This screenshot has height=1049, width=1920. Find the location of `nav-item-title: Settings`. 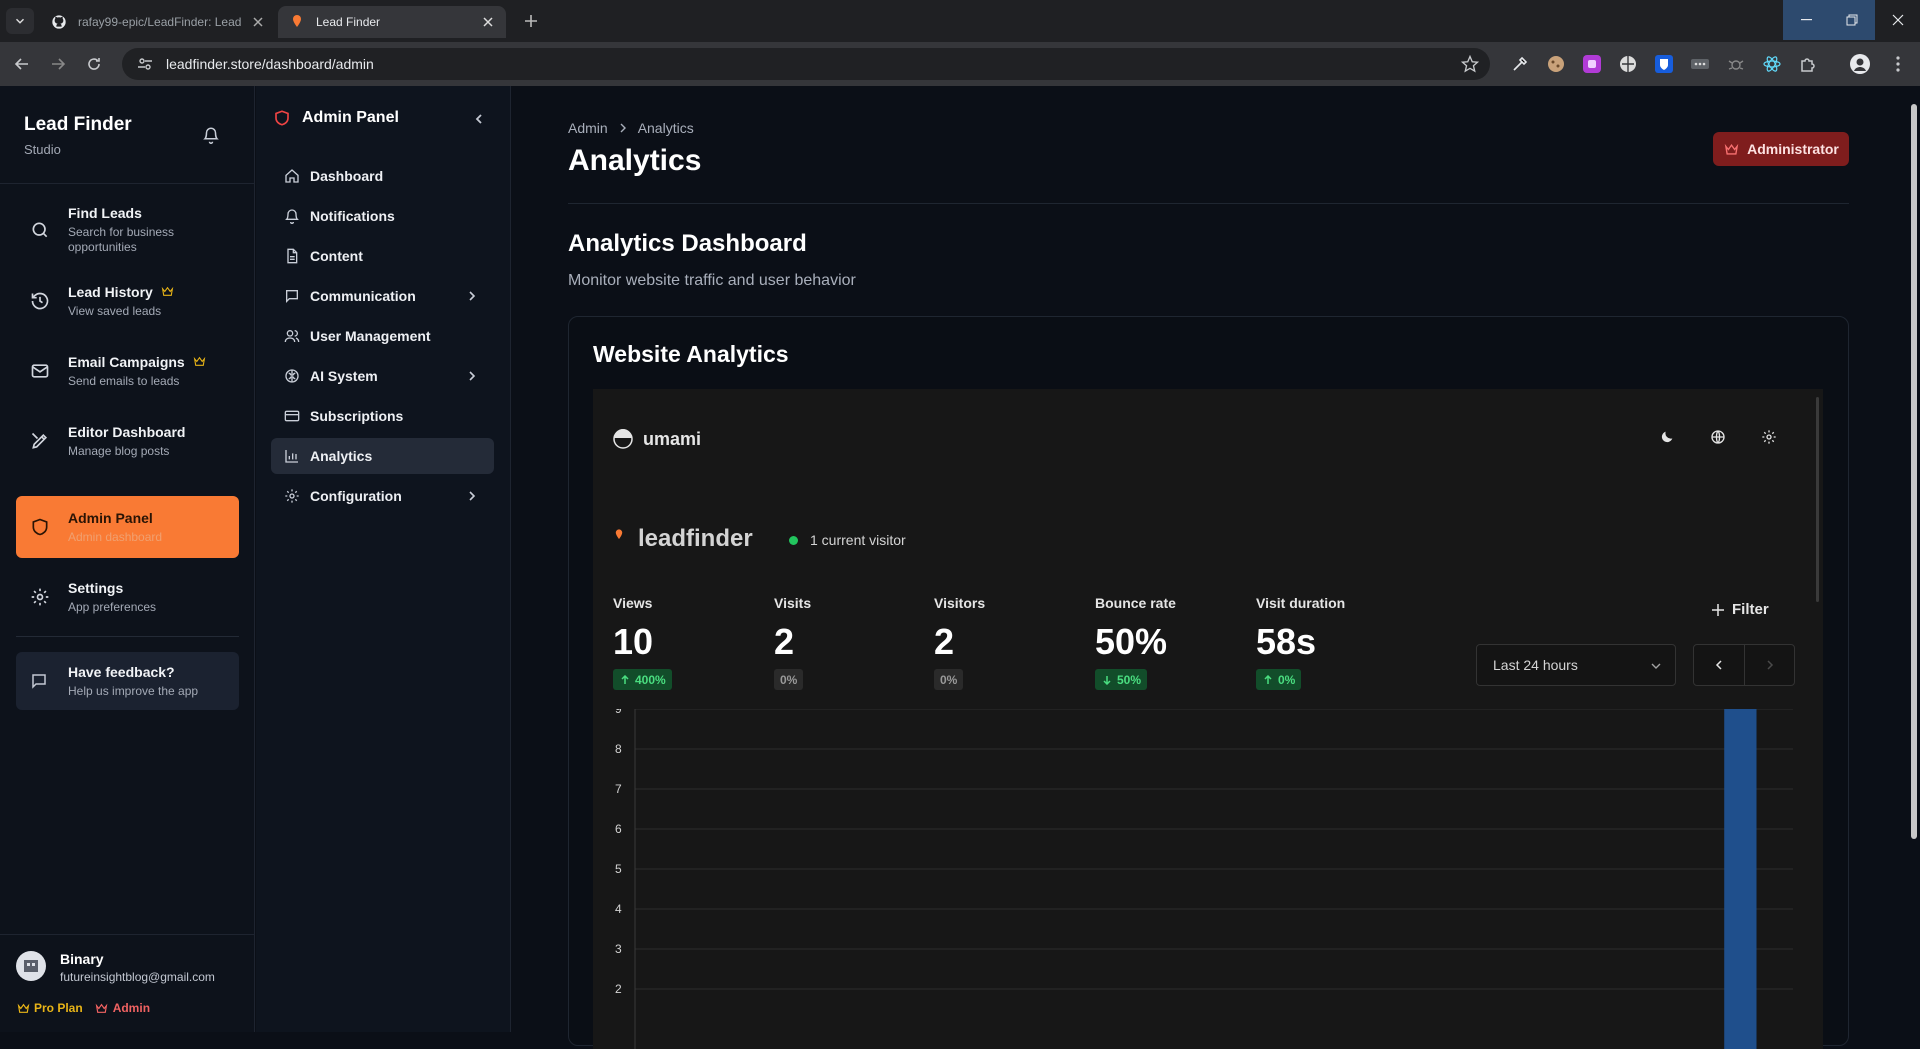

nav-item-title: Settings is located at coordinates (96, 587).